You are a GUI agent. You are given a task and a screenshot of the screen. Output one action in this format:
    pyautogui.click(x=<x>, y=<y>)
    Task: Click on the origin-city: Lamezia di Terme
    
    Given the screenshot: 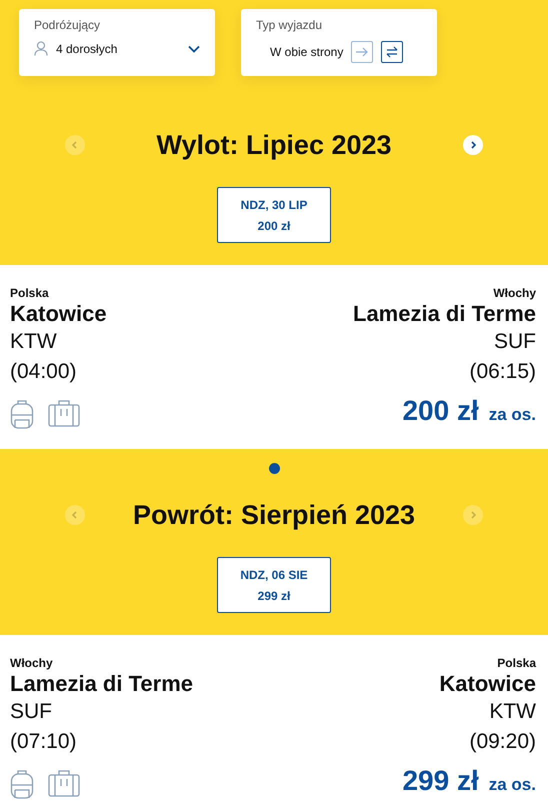 What is the action you would take?
    pyautogui.click(x=101, y=684)
    